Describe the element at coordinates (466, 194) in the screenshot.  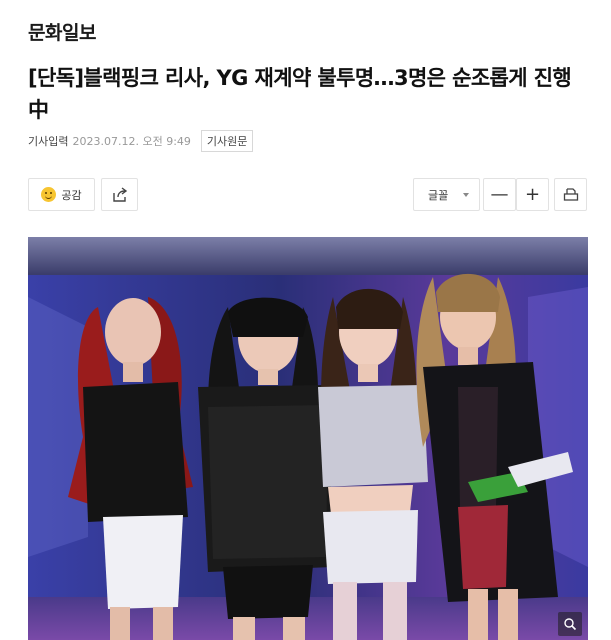
I see `chevron-down-icon` at that location.